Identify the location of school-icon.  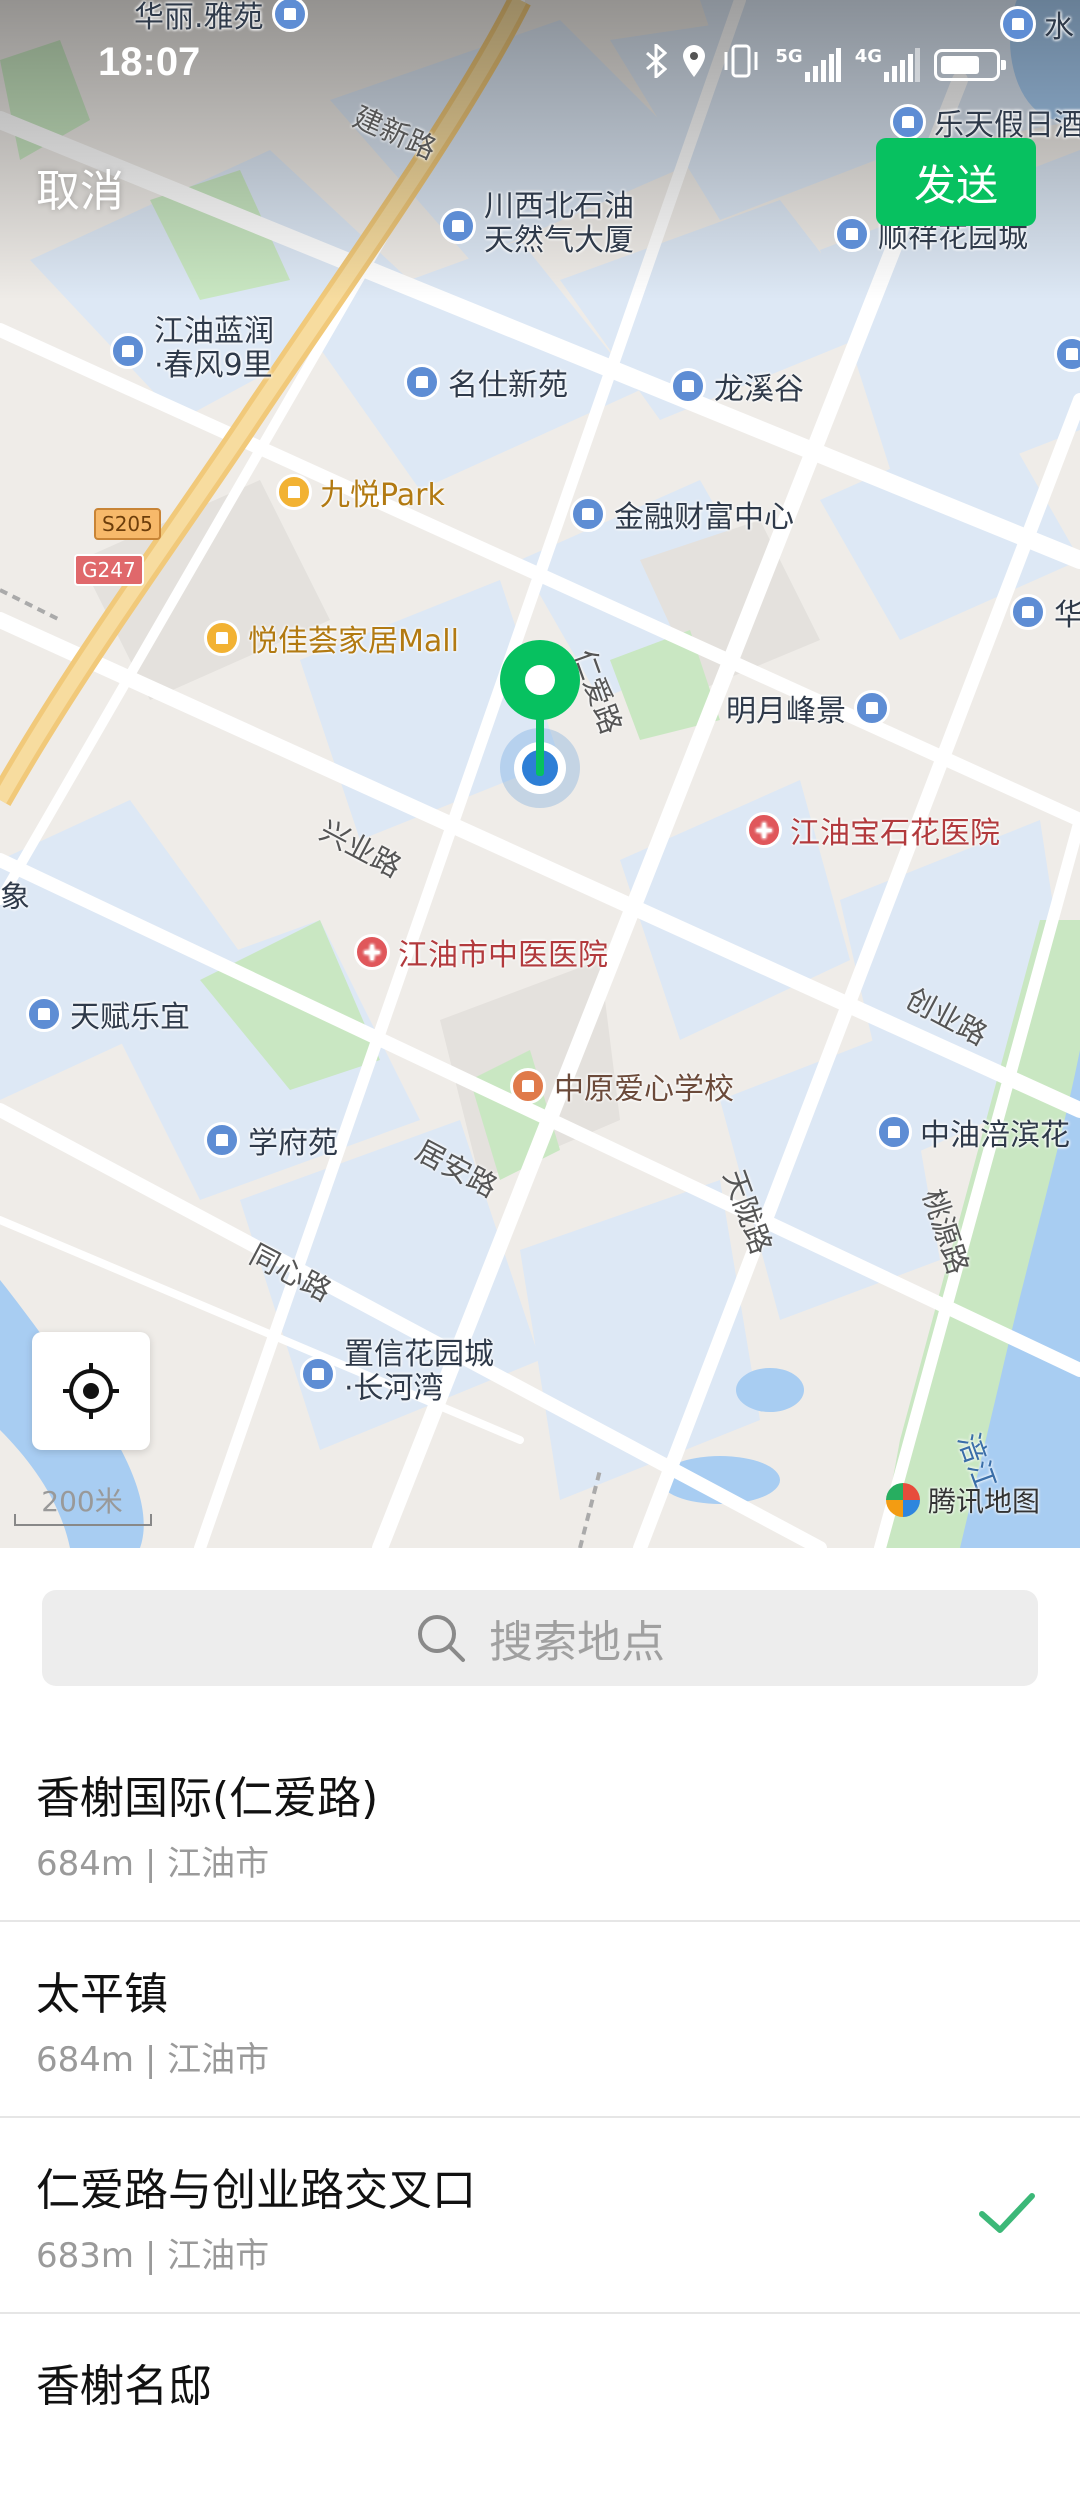
(528, 1086).